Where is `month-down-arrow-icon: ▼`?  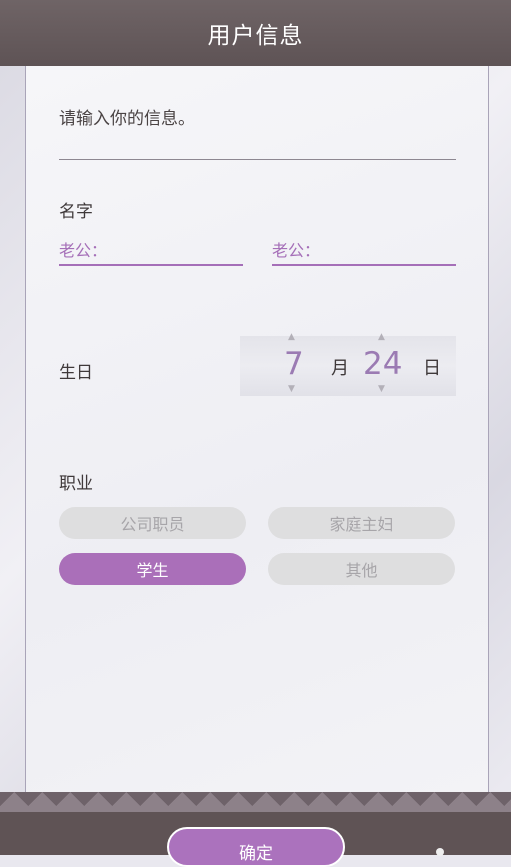
month-down-arrow-icon: ▼ is located at coordinates (291, 389).